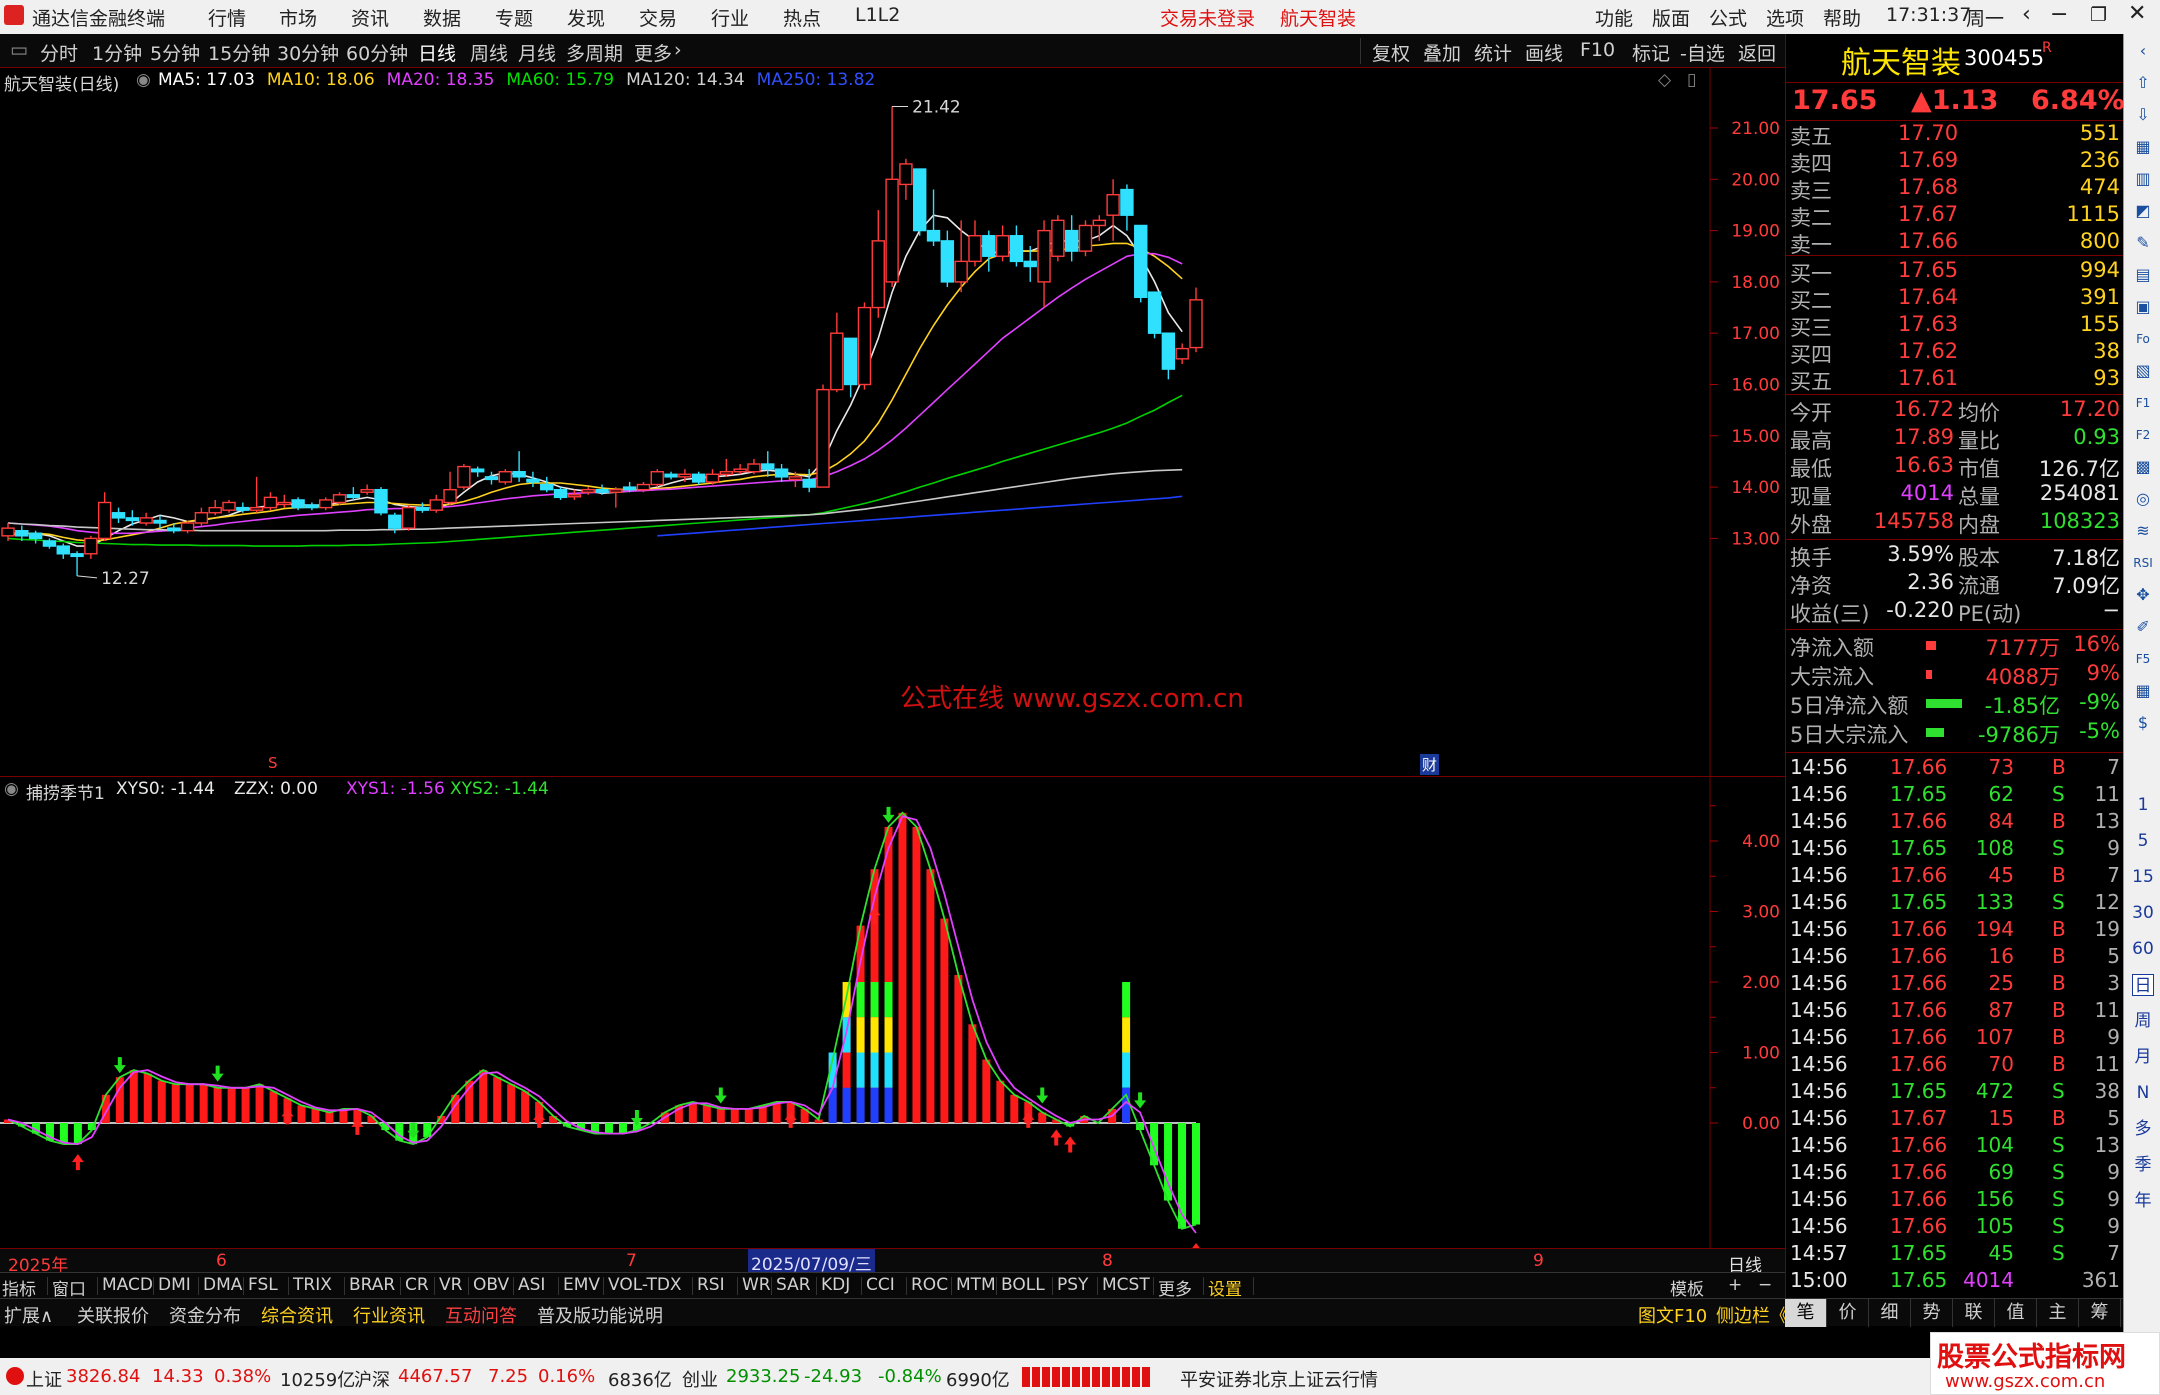  What do you see at coordinates (880, 1285) in the screenshot?
I see `indicator-tab: CCI` at bounding box center [880, 1285].